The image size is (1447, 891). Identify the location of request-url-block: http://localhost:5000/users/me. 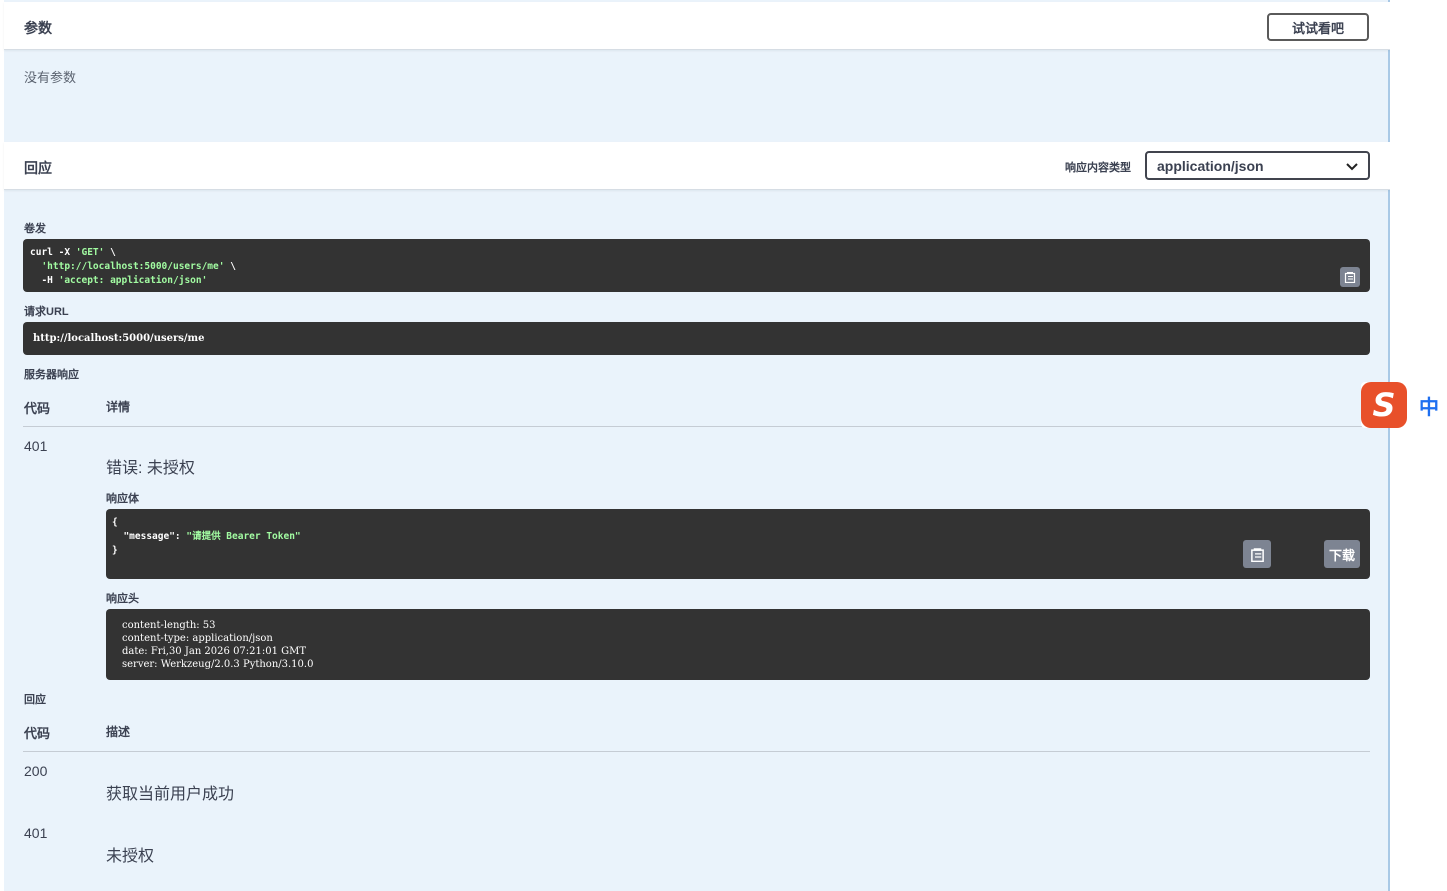
(696, 338).